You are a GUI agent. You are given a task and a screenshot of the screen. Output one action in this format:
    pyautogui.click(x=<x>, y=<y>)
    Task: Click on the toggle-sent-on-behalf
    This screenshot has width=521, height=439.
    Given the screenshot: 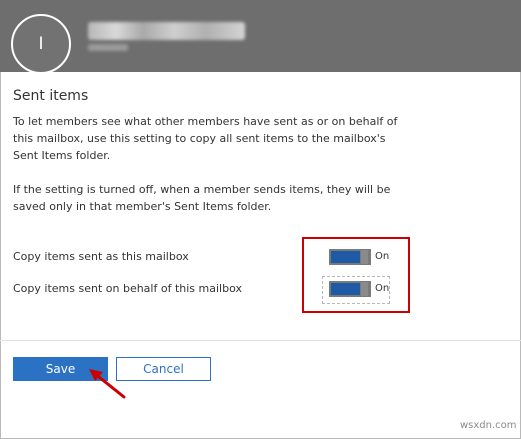 What is the action you would take?
    pyautogui.click(x=350, y=289)
    